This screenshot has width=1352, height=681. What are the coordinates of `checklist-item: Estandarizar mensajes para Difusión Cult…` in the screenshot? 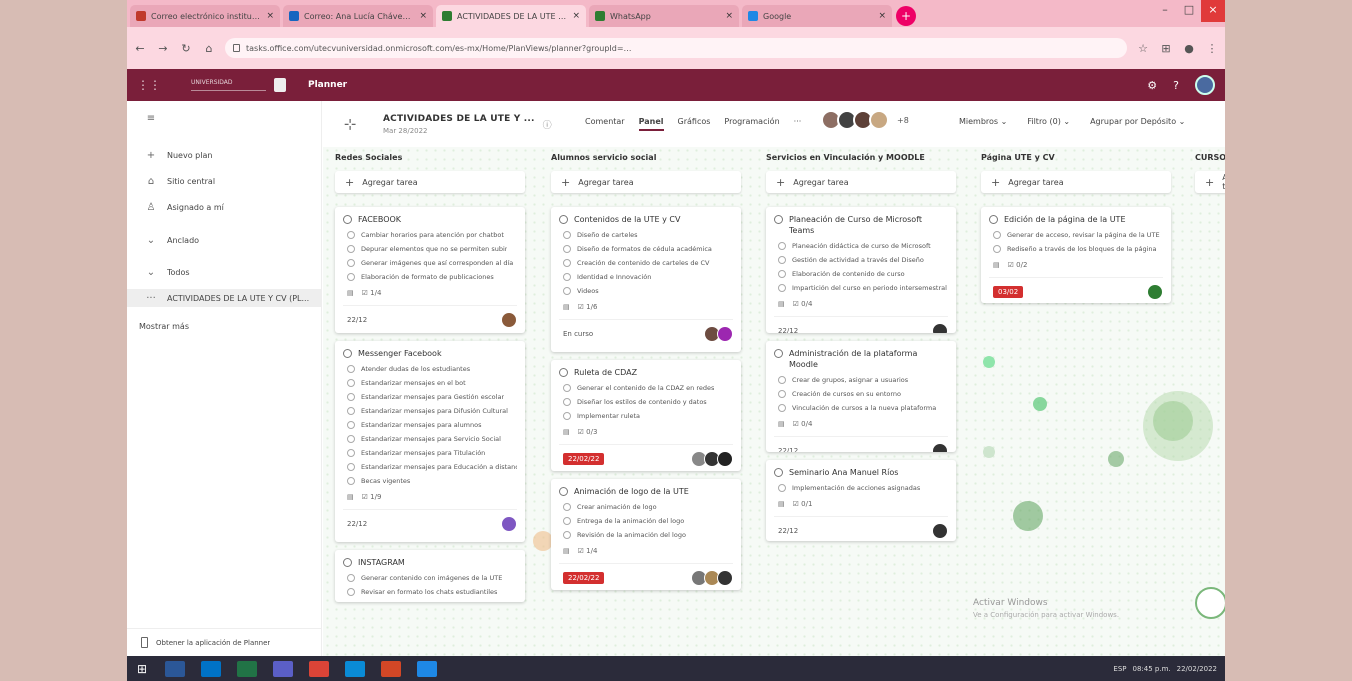 It's located at (430, 411).